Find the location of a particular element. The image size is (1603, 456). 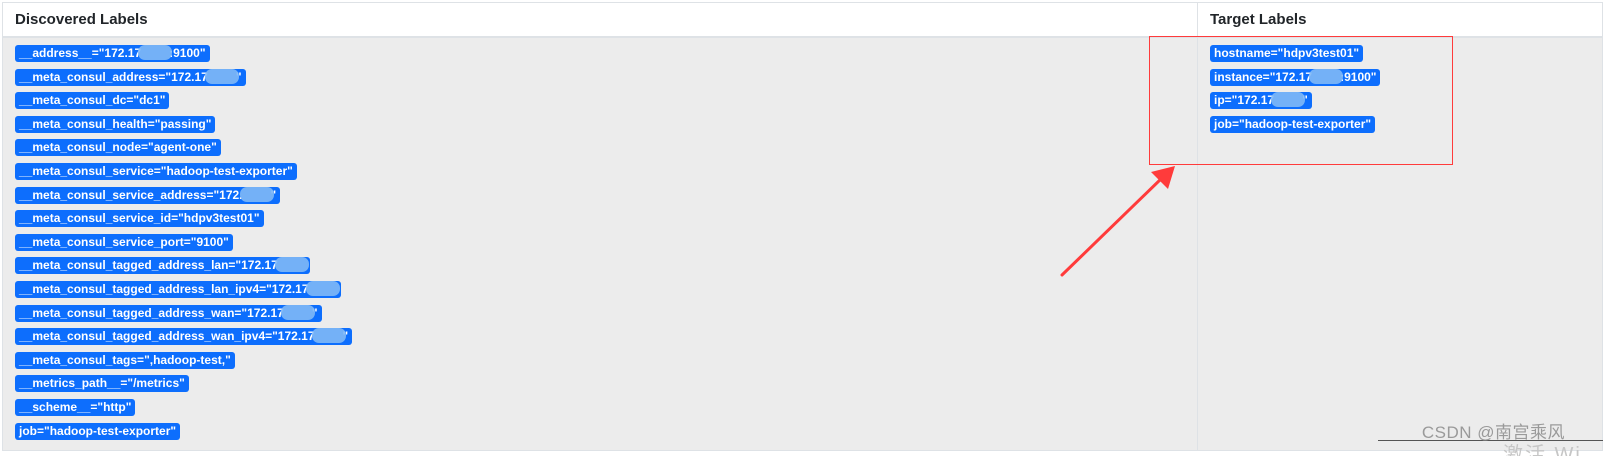

label-badge: __meta_consul_service_port="9100" is located at coordinates (124, 242).